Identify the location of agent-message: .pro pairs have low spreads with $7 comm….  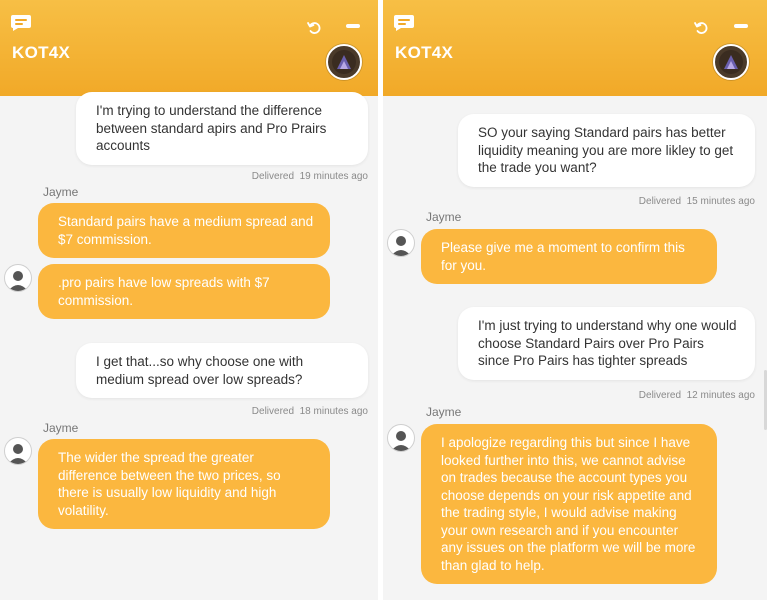
(184, 291).